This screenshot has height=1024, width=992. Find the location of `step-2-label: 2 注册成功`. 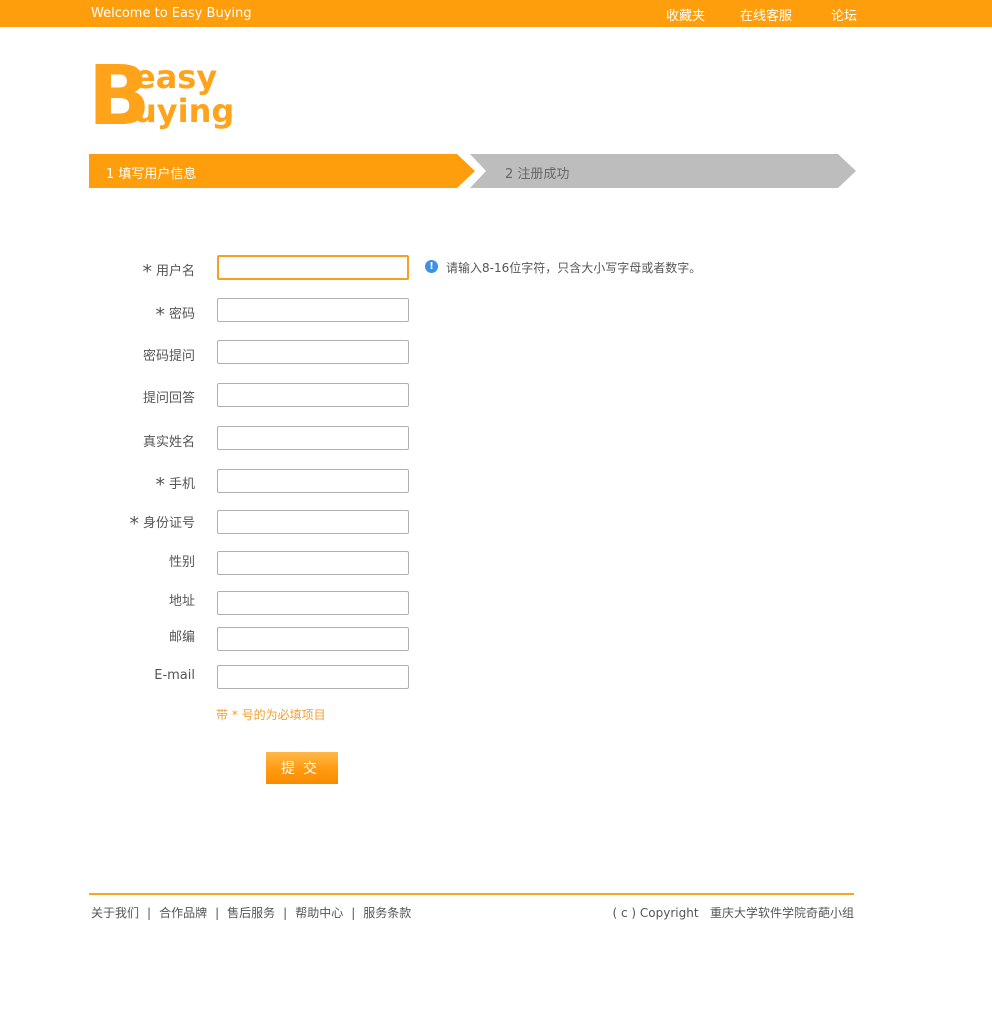

step-2-label: 2 注册成功 is located at coordinates (537, 174).